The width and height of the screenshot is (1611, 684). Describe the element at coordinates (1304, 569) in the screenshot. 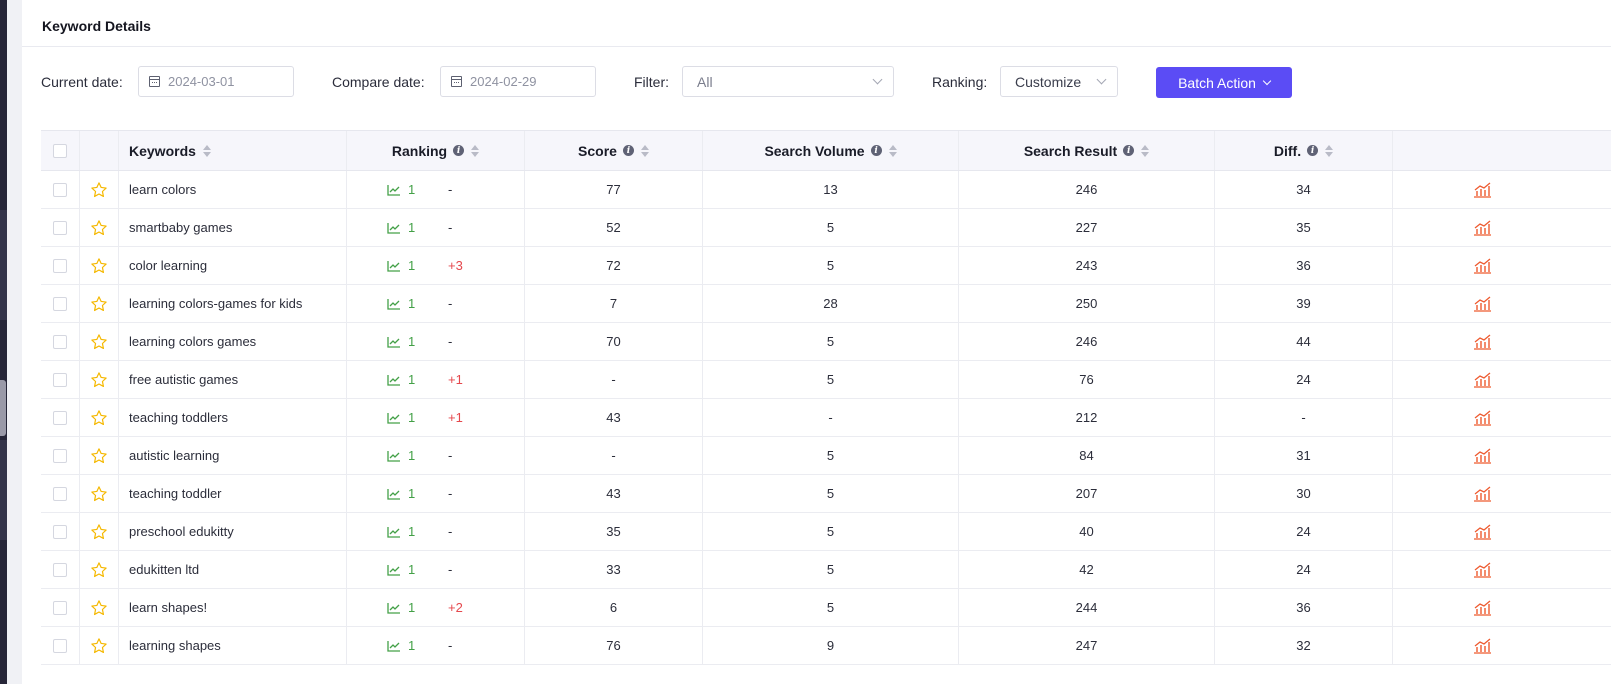

I see `row-diff: 24` at that location.